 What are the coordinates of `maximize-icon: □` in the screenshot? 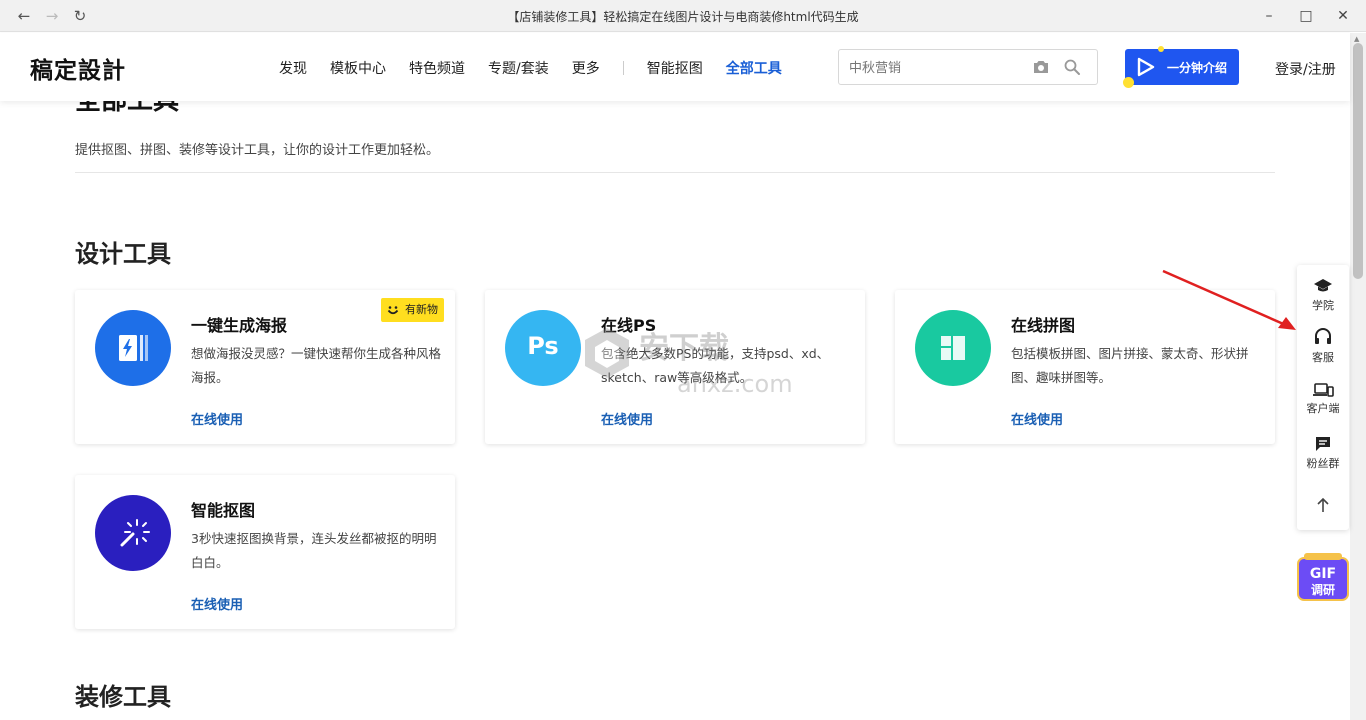 It's located at (1306, 16).